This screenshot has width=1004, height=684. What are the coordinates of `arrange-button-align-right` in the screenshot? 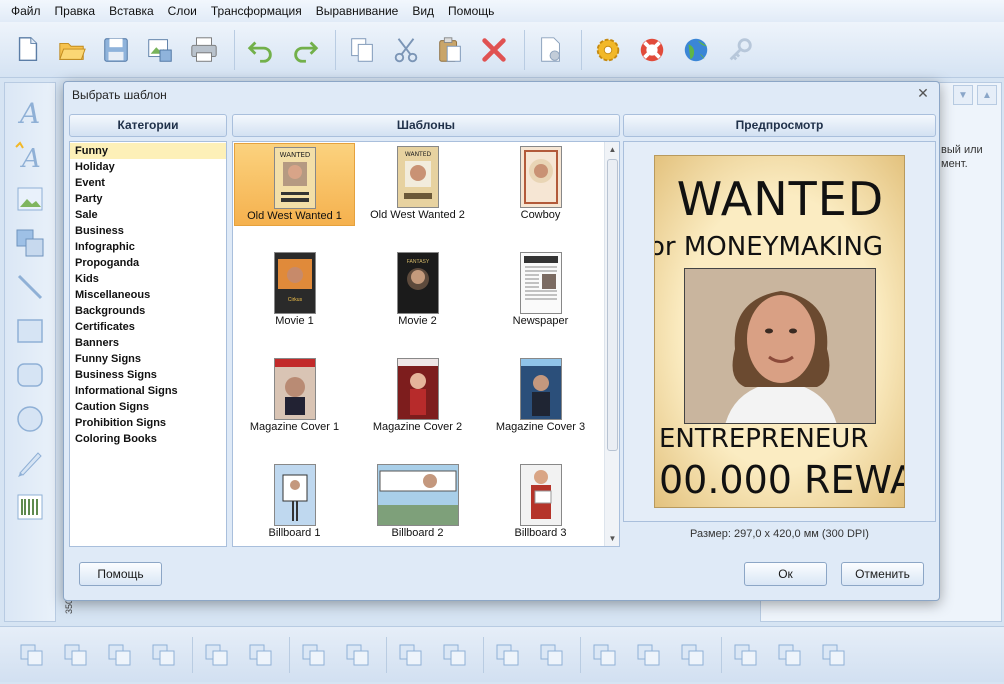 It's located at (693, 655).